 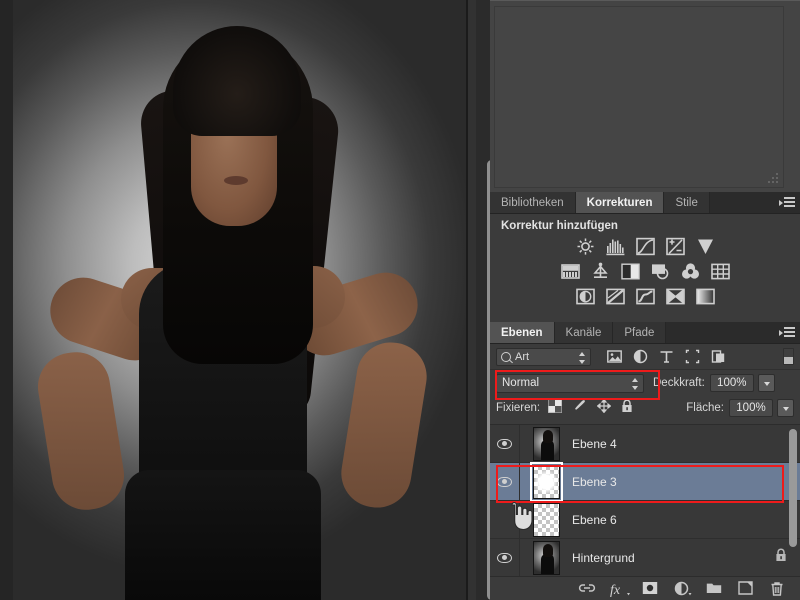 I want to click on adjustments-tabbar: Bibliotheken Korrekturen Stile, so click(x=645, y=203).